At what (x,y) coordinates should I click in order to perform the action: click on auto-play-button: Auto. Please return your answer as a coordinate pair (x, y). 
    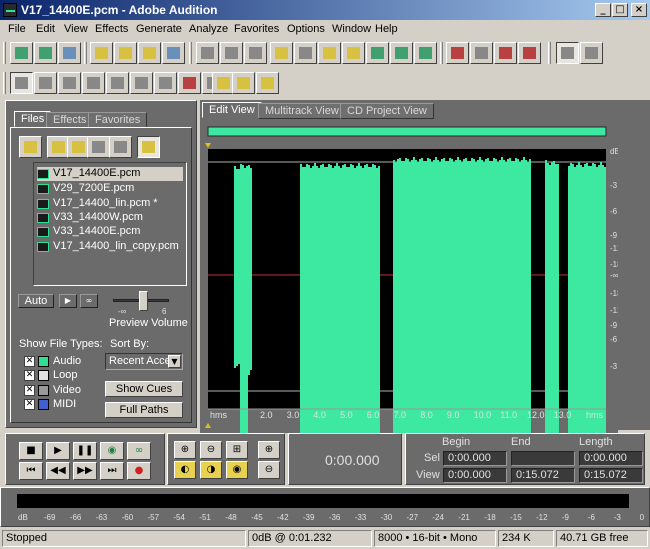
    Looking at the image, I should click on (36, 301).